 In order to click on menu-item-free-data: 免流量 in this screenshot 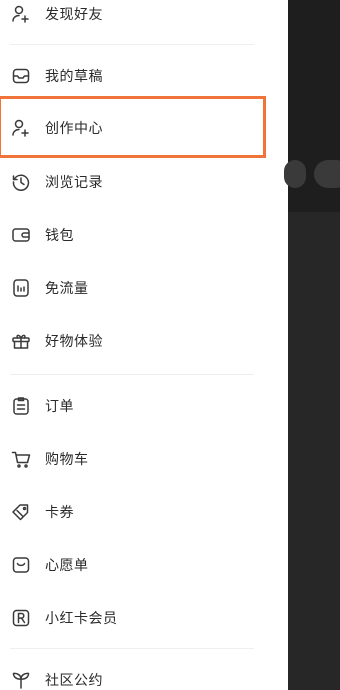, I will do `click(144, 288)`.